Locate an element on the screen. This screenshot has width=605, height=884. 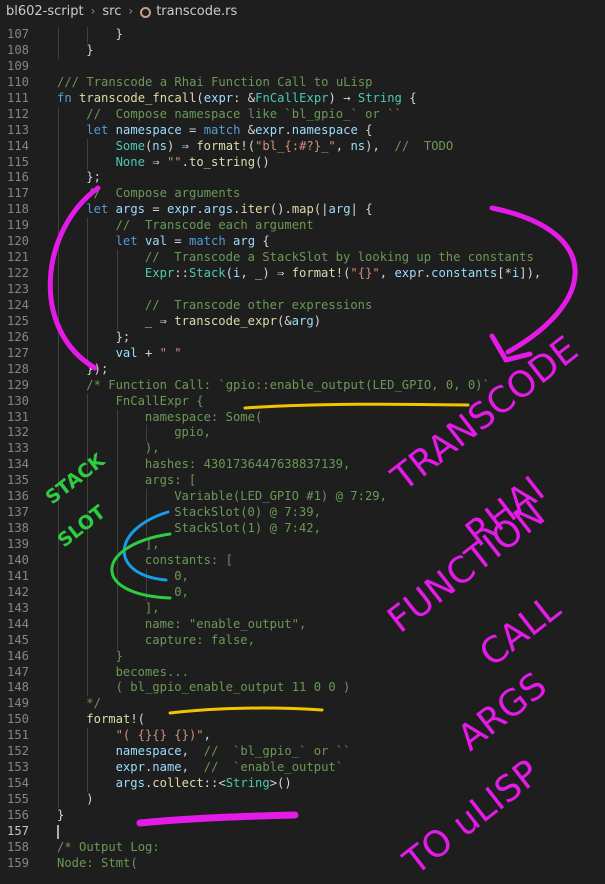
code-token: "bl_{:#?}_" is located at coordinates (295, 145).